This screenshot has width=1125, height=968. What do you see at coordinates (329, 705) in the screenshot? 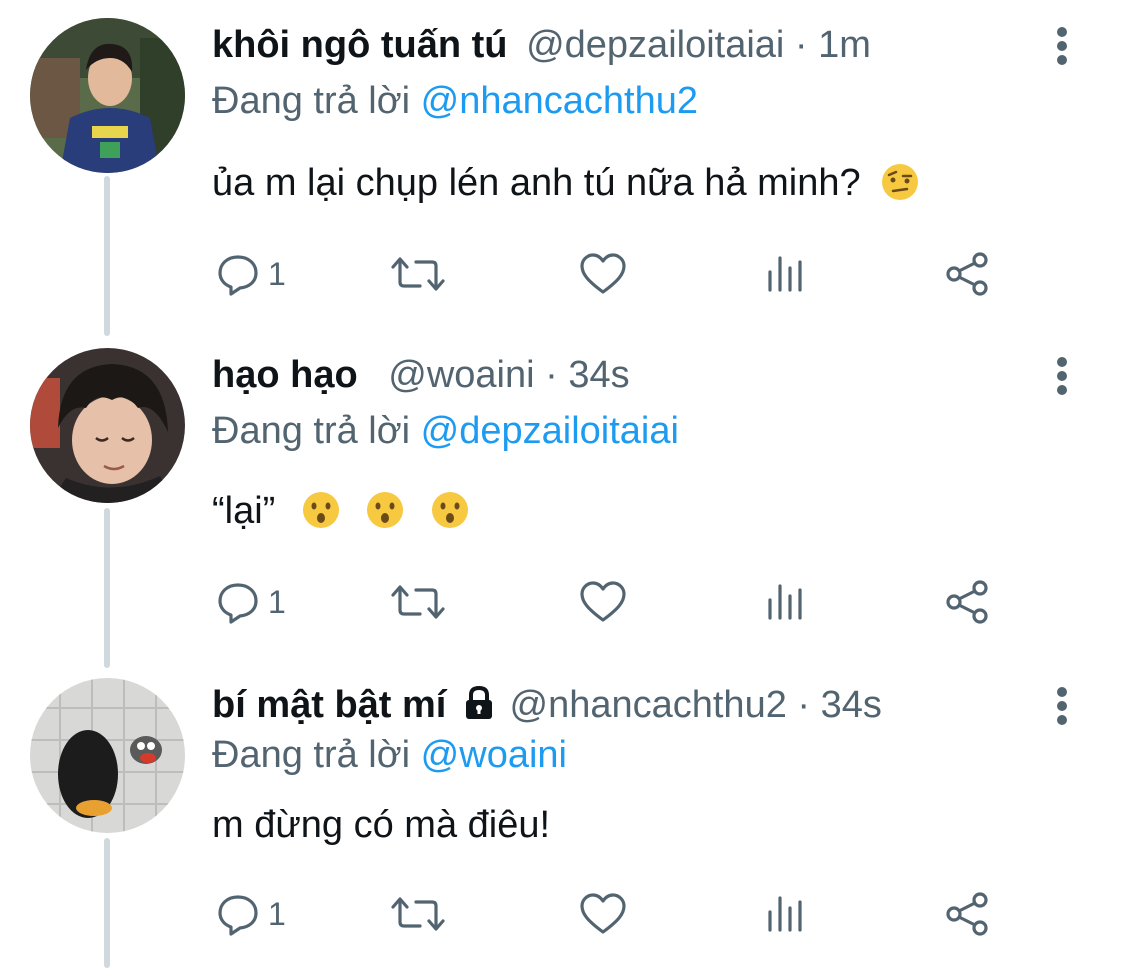
I see `display-name: bí mật bật mí` at bounding box center [329, 705].